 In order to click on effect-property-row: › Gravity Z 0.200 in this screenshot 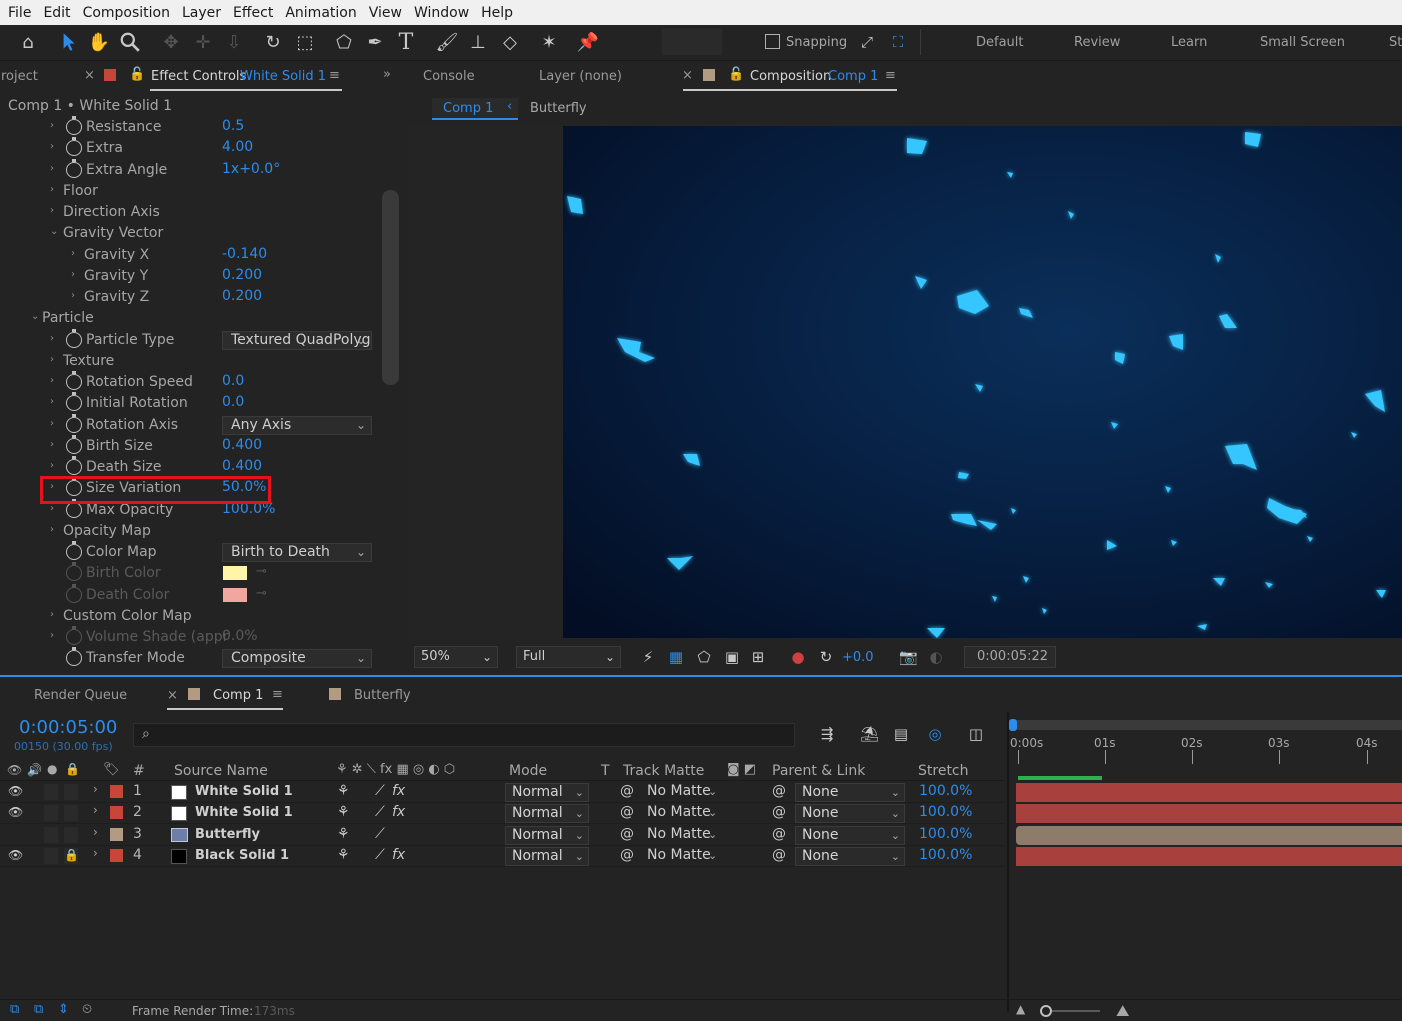, I will do `click(190, 298)`.